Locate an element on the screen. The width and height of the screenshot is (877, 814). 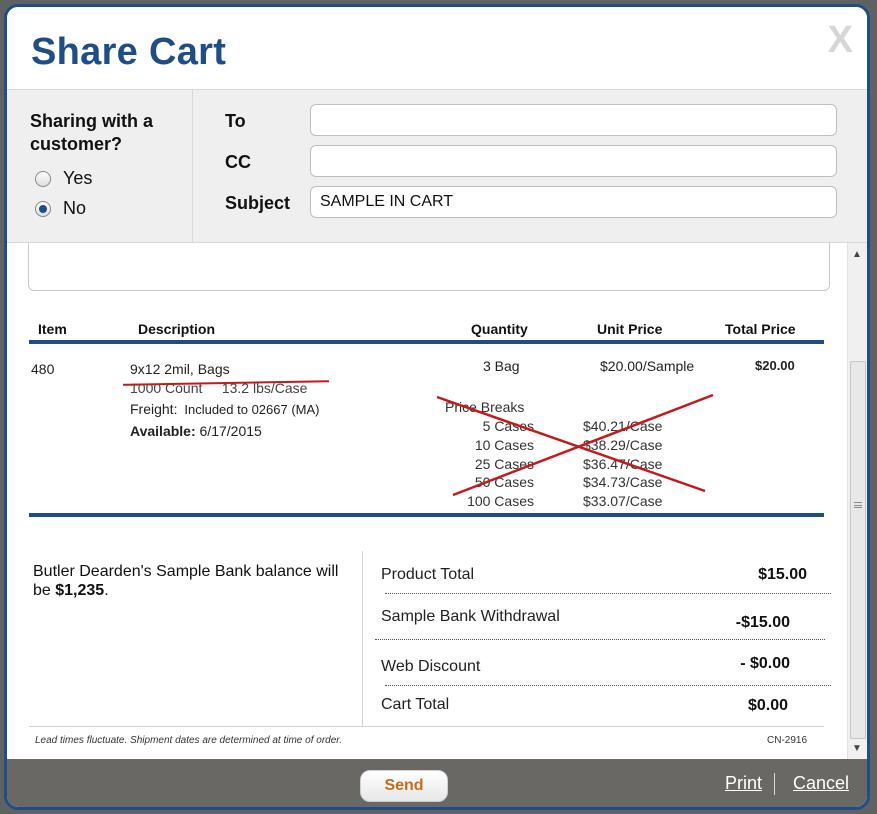
summary-label: Sample Bank Withdrawal is located at coordinates (470, 616).